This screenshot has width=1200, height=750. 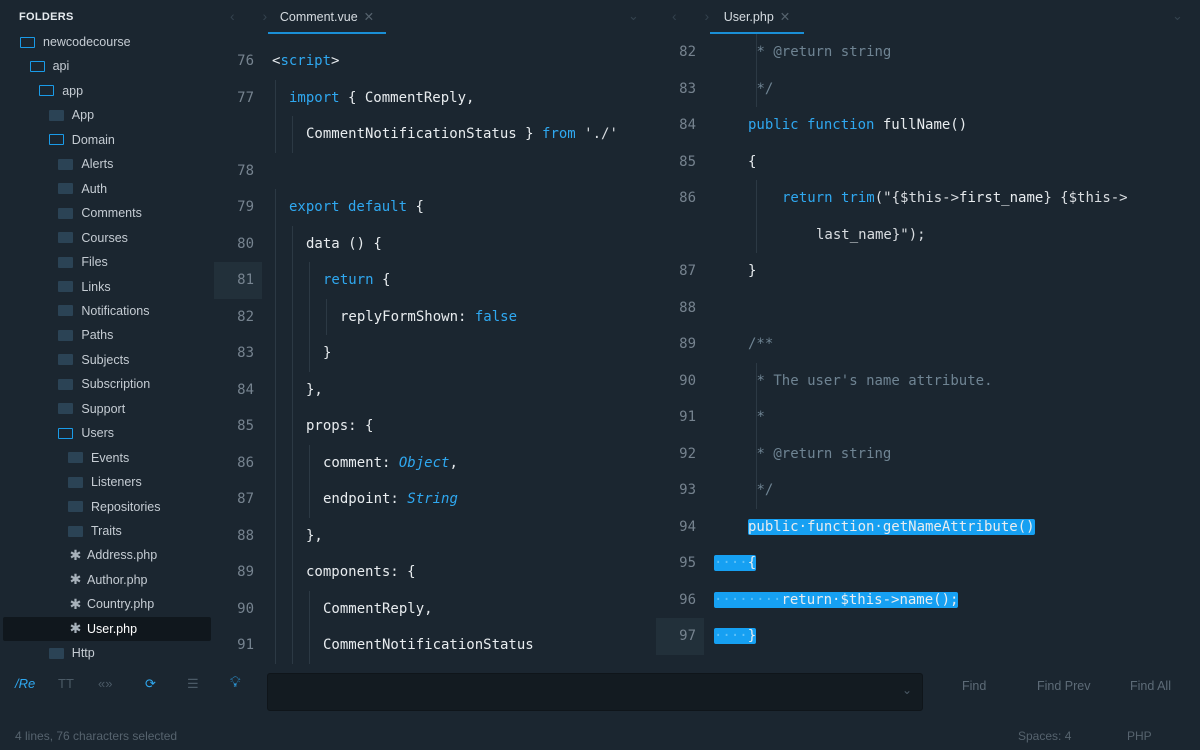 I want to click on code-line: 97 ····}, so click(x=928, y=636).